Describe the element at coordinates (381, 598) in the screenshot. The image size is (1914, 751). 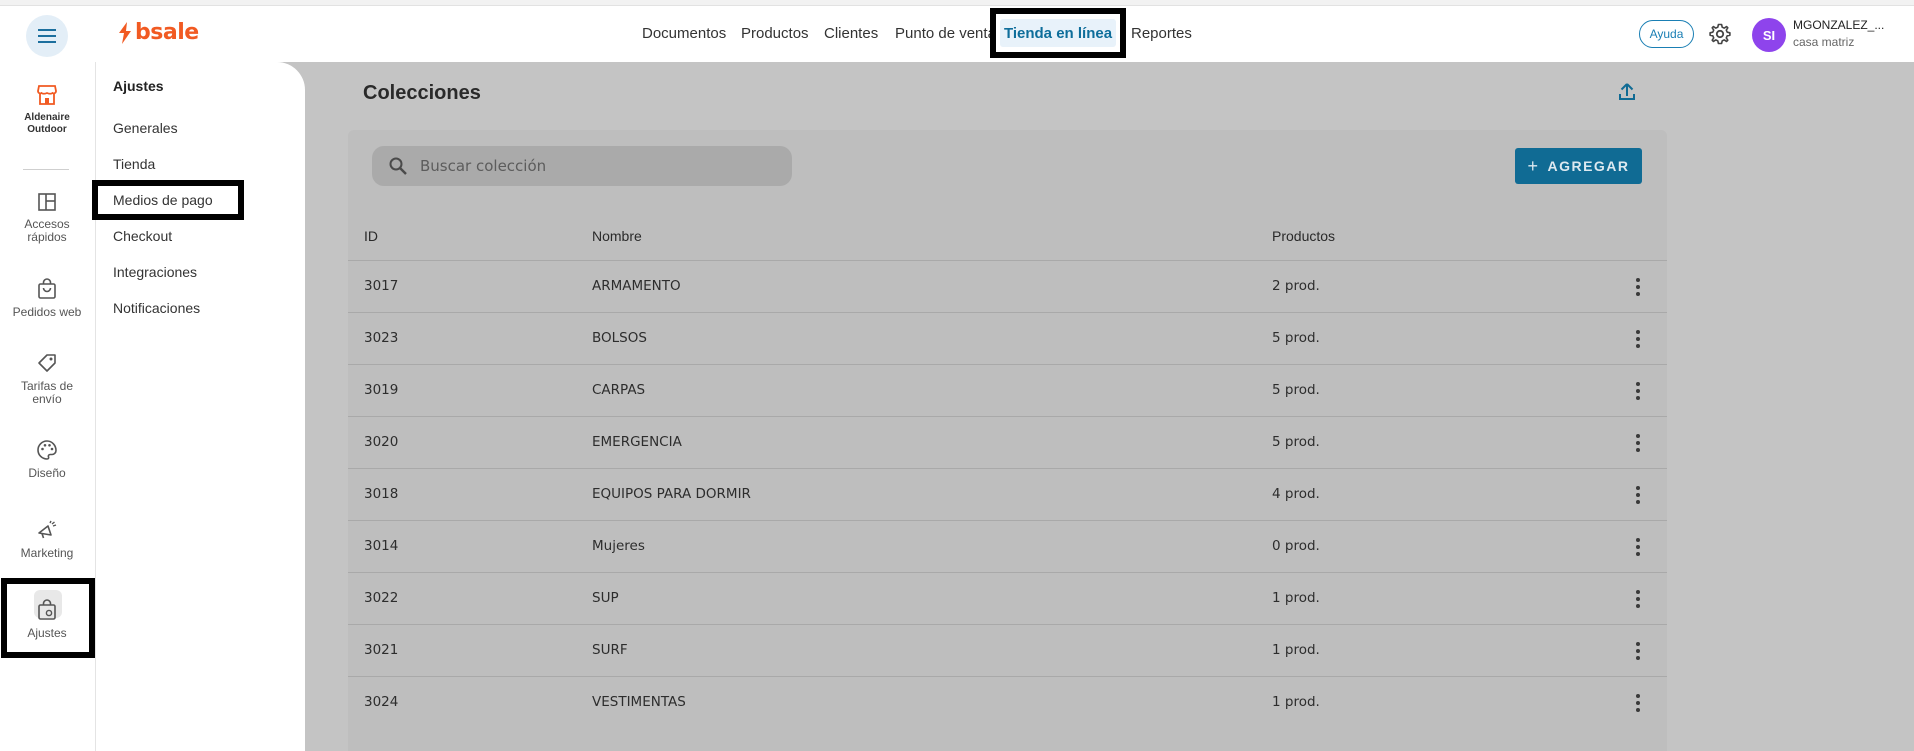
I see `cell-id: 3022` at that location.